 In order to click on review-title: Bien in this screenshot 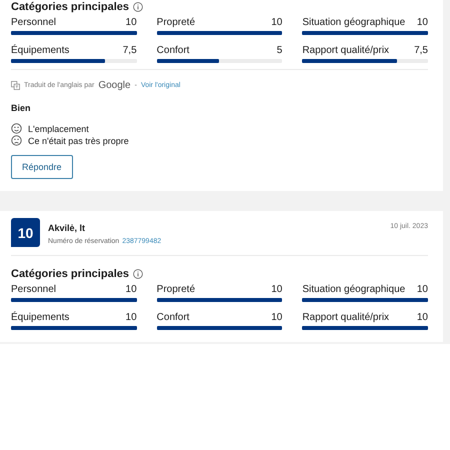, I will do `click(21, 108)`.